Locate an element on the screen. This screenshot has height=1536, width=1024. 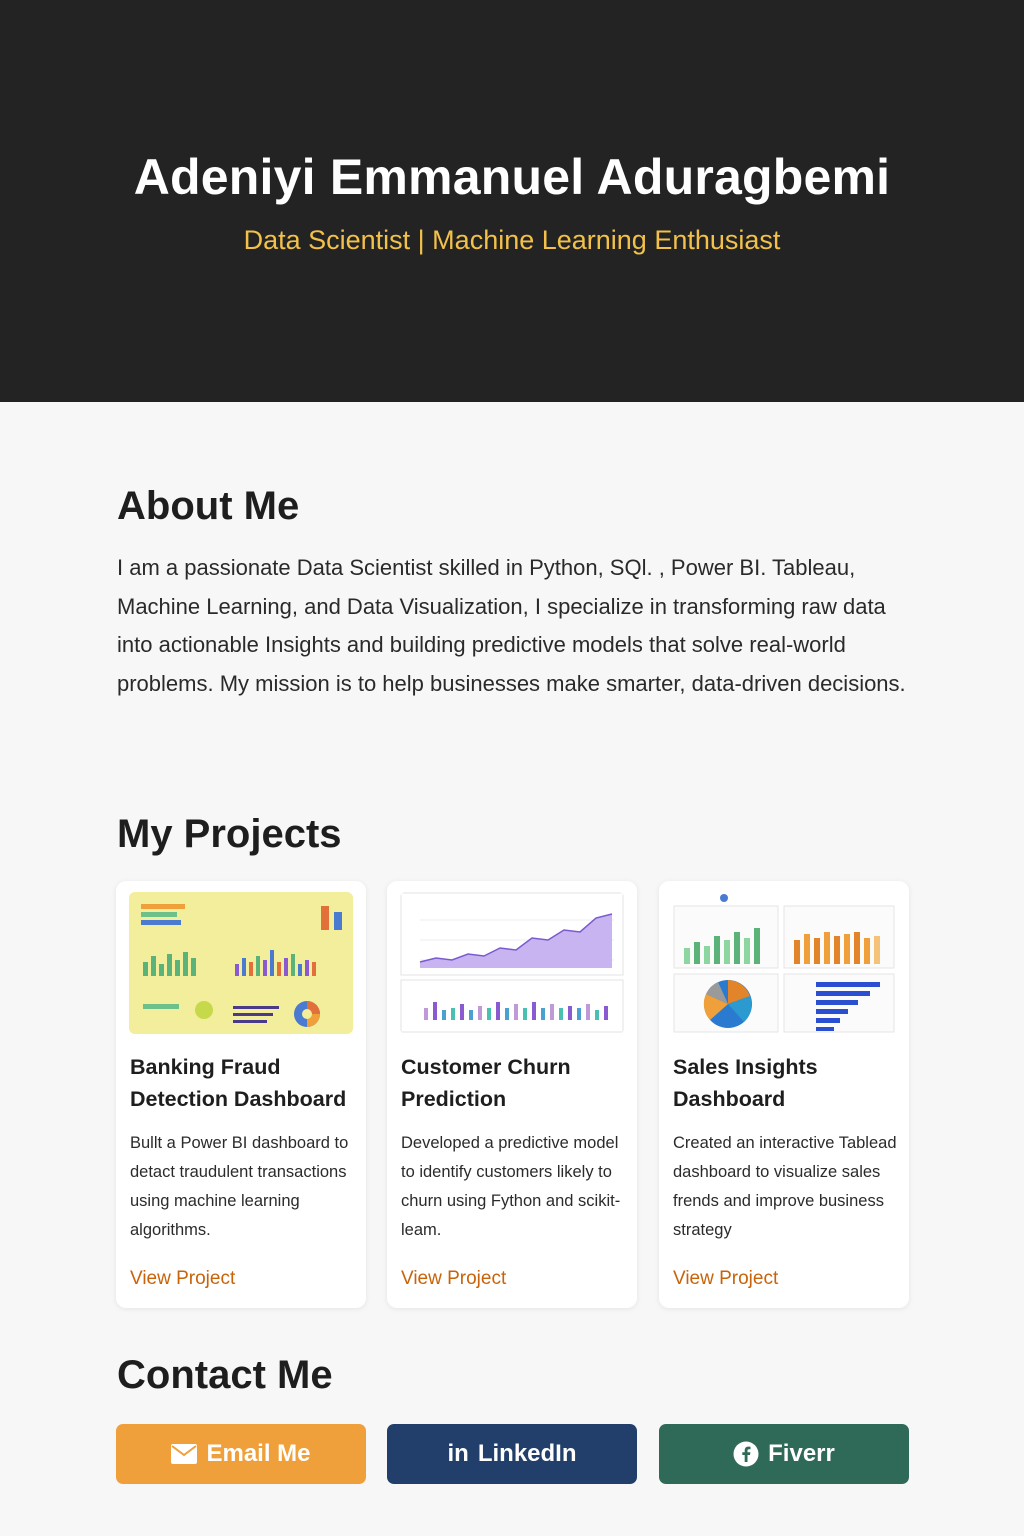
linkedin-button-label: LinkedIn is located at coordinates (527, 1453).